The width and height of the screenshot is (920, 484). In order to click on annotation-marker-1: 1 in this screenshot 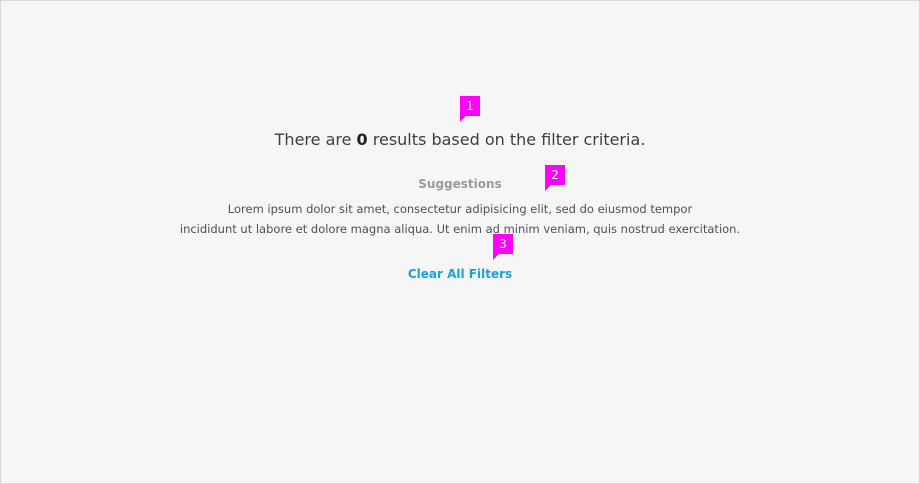, I will do `click(470, 109)`.